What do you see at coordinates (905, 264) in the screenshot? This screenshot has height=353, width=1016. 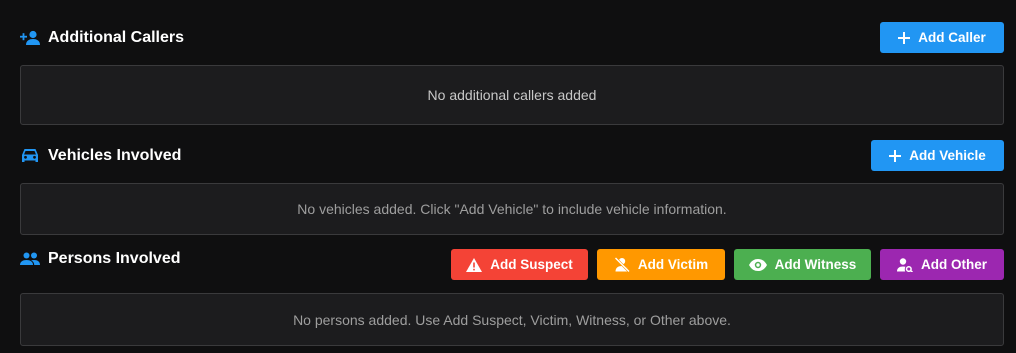 I see `person-search-icon` at bounding box center [905, 264].